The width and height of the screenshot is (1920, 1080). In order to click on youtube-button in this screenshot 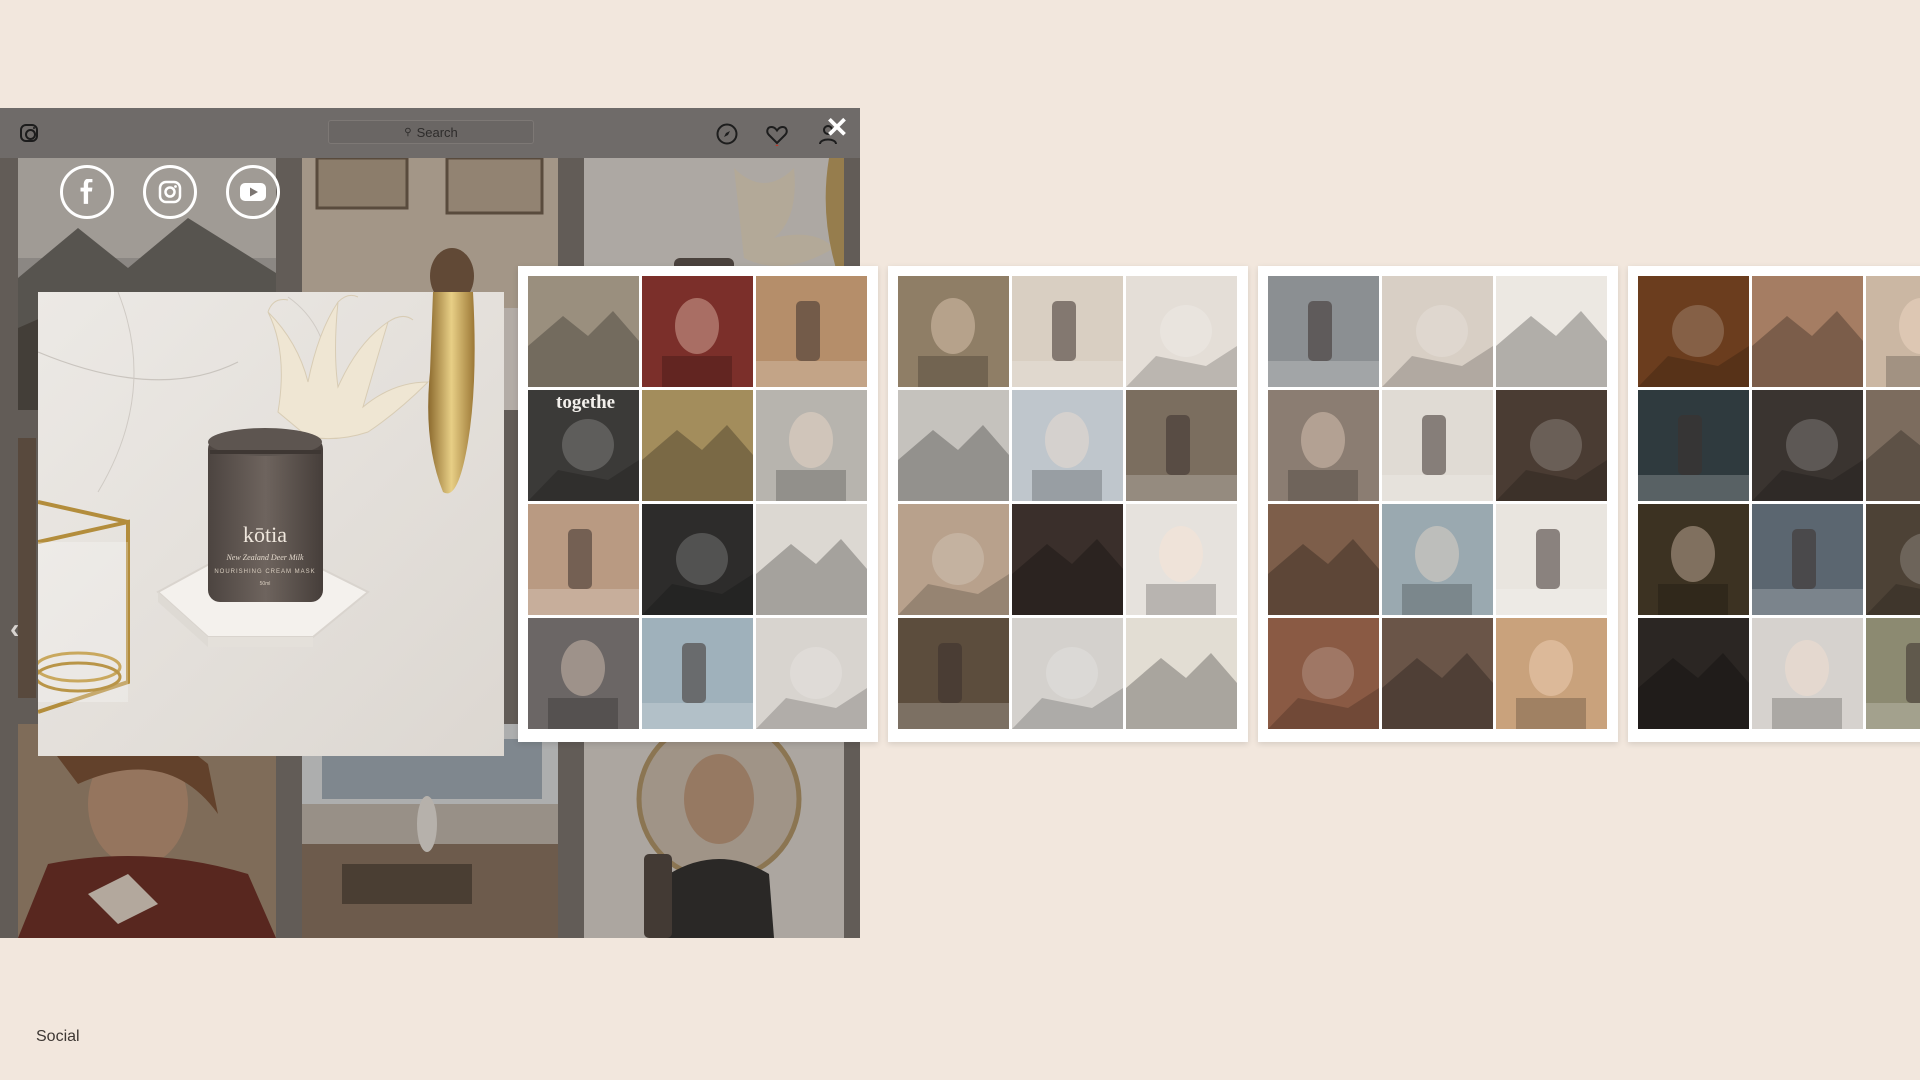, I will do `click(253, 192)`.